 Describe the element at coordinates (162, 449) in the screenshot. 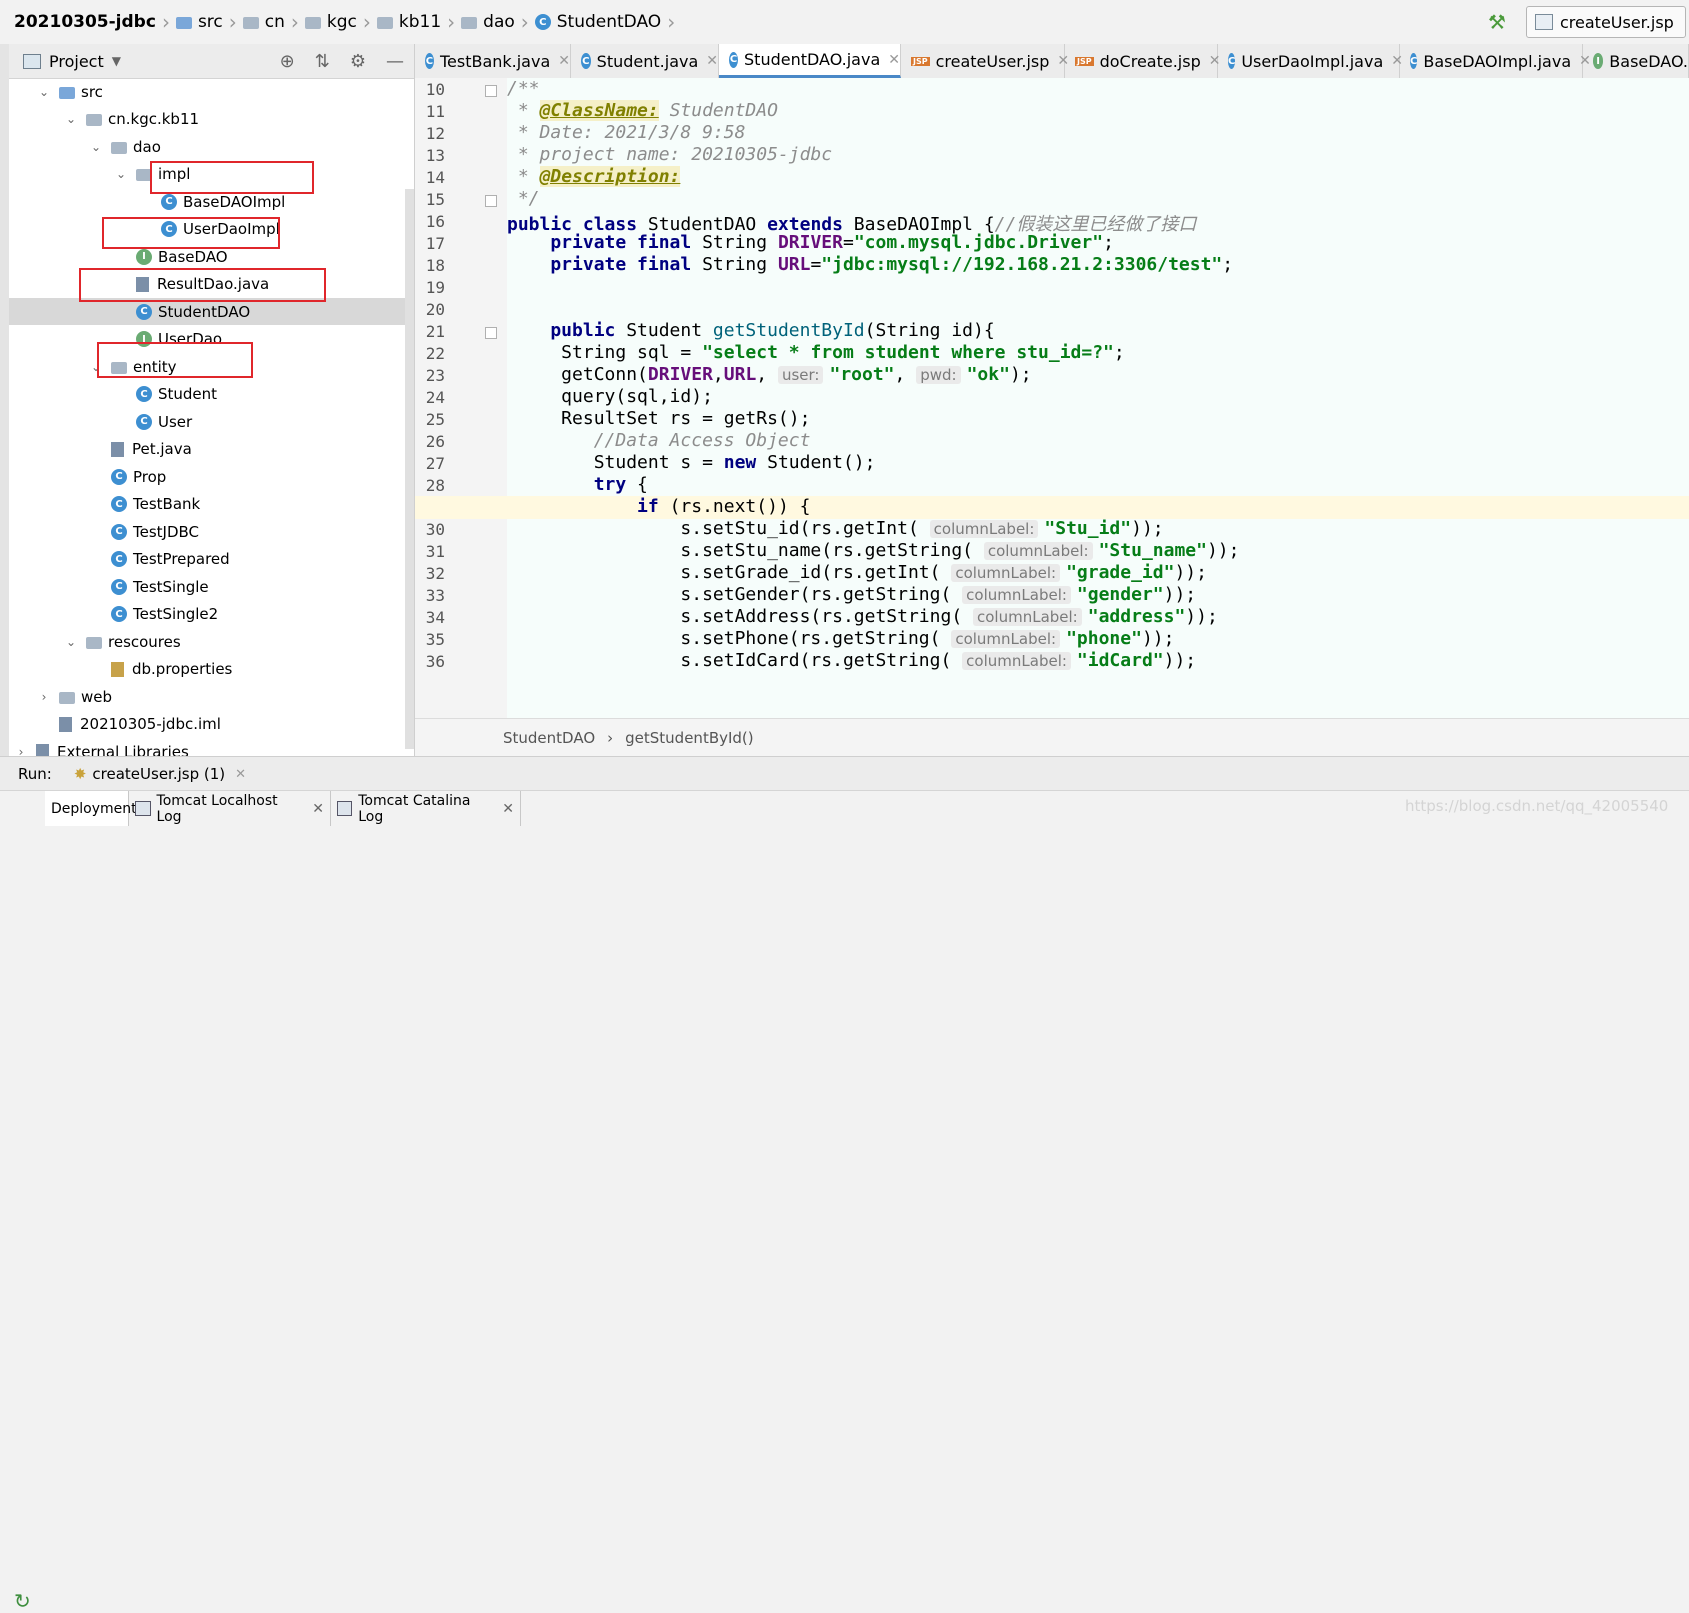

I see `tree-item-label: Pet.java` at that location.